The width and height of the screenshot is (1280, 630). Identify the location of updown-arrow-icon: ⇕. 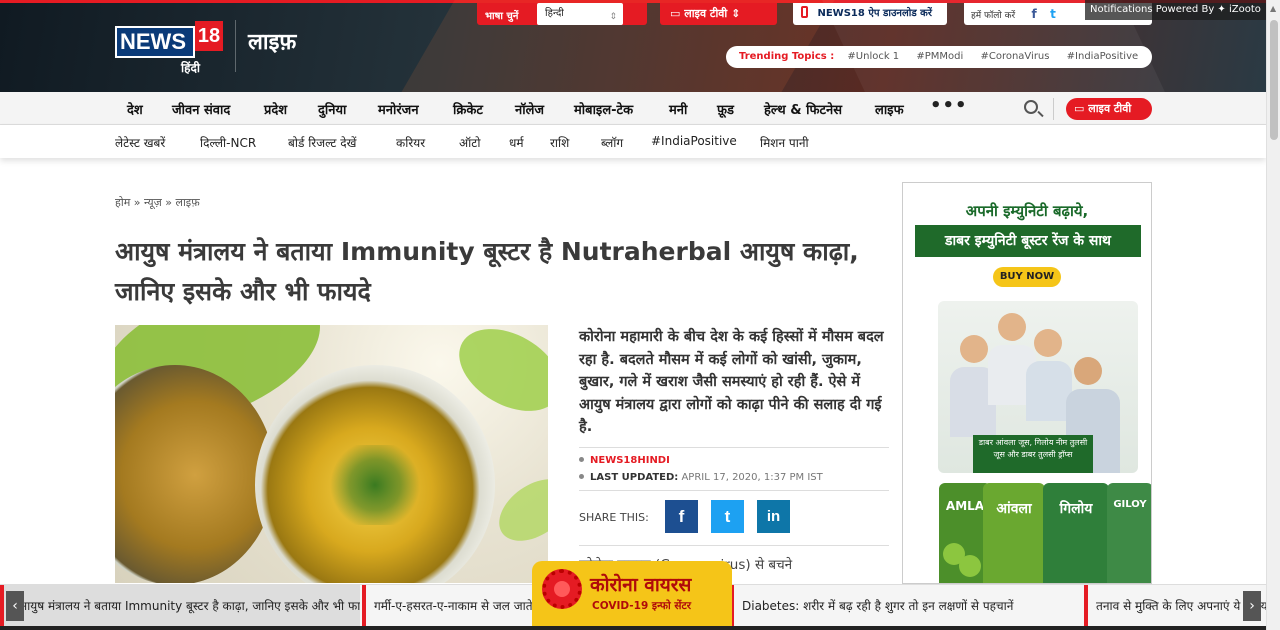
(613, 17).